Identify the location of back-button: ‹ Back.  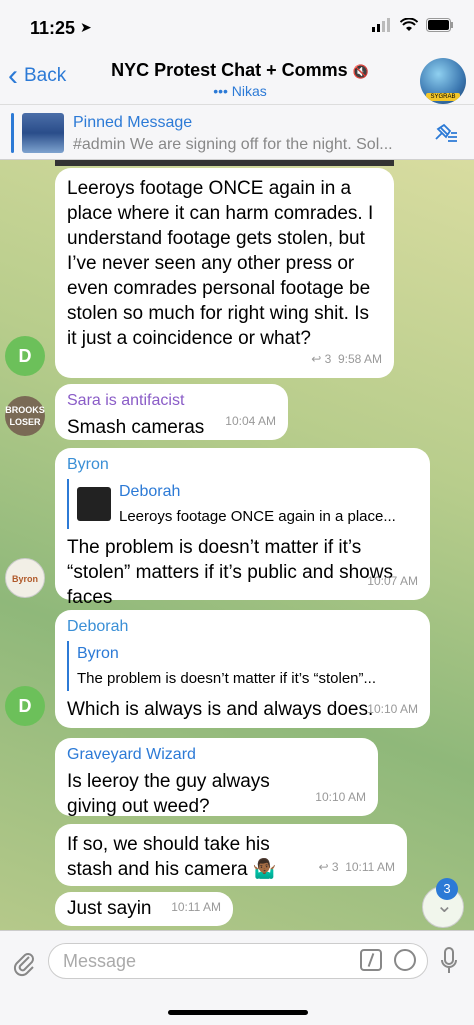
(37, 75).